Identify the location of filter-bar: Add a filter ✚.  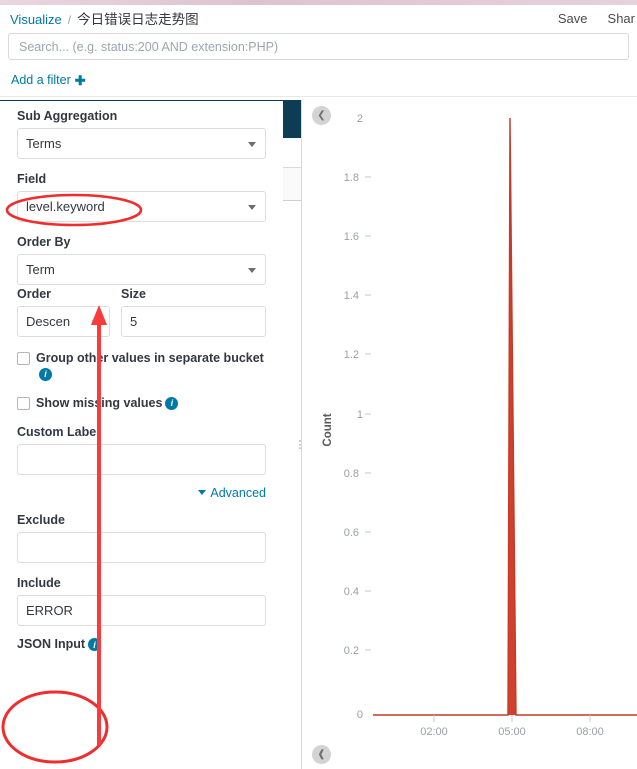
(318, 80).